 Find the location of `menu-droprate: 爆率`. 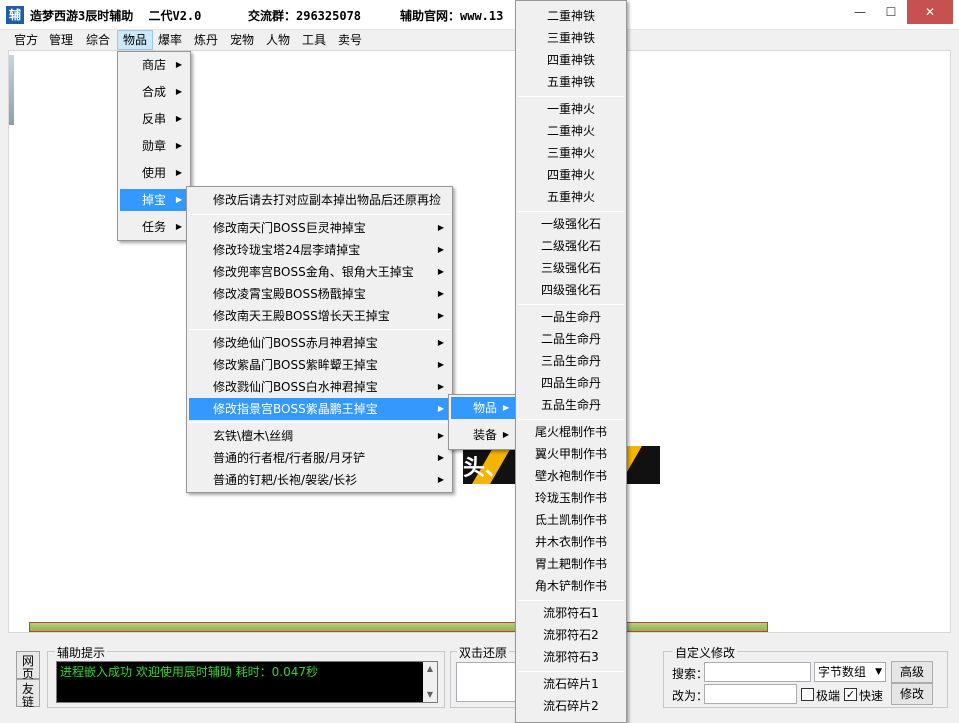

menu-droprate: 爆率 is located at coordinates (170, 40).